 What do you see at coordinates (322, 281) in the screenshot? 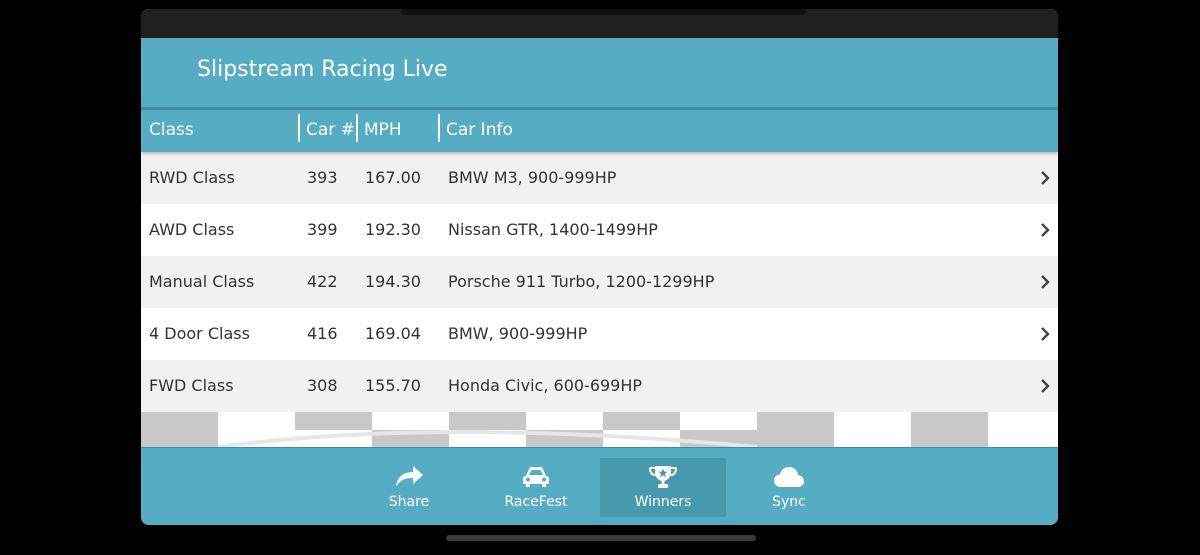
I see `cell-car-number: 422` at bounding box center [322, 281].